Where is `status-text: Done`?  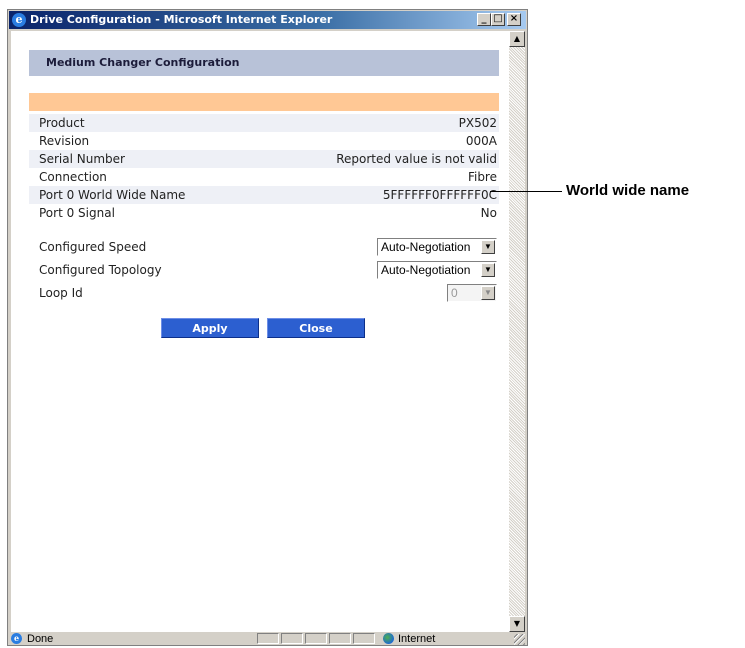
status-text: Done is located at coordinates (40, 639).